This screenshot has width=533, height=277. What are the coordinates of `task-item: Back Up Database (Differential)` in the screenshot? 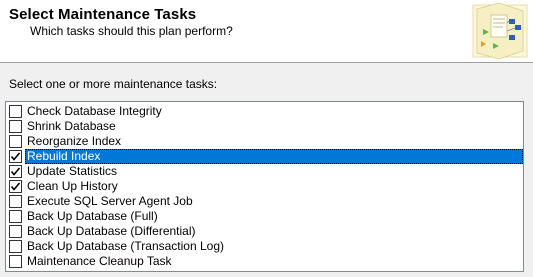 It's located at (264, 231).